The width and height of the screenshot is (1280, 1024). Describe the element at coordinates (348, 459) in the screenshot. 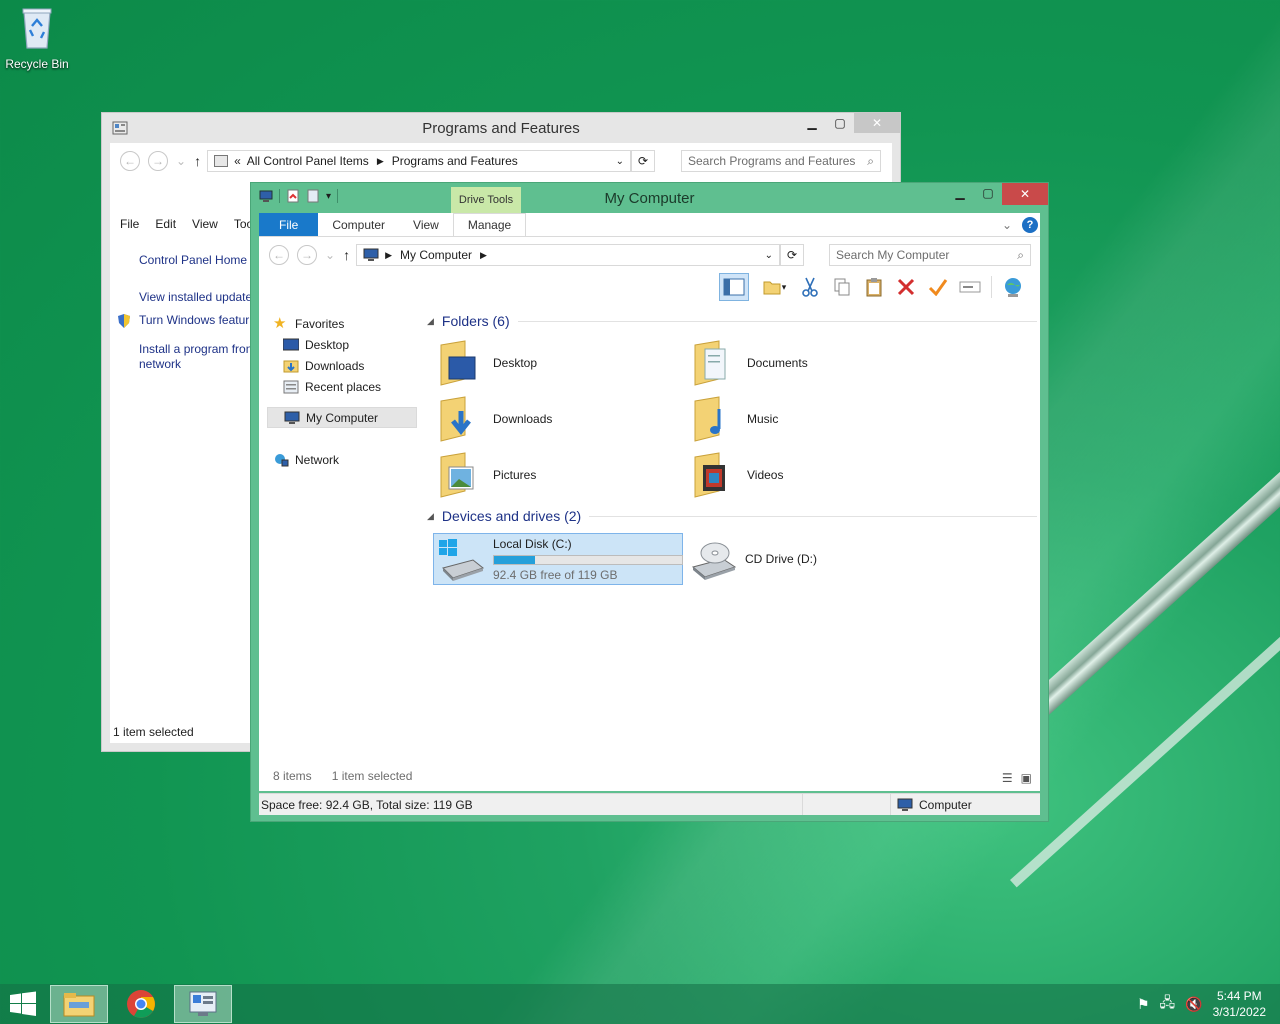

I see `nav-network: Network` at that location.